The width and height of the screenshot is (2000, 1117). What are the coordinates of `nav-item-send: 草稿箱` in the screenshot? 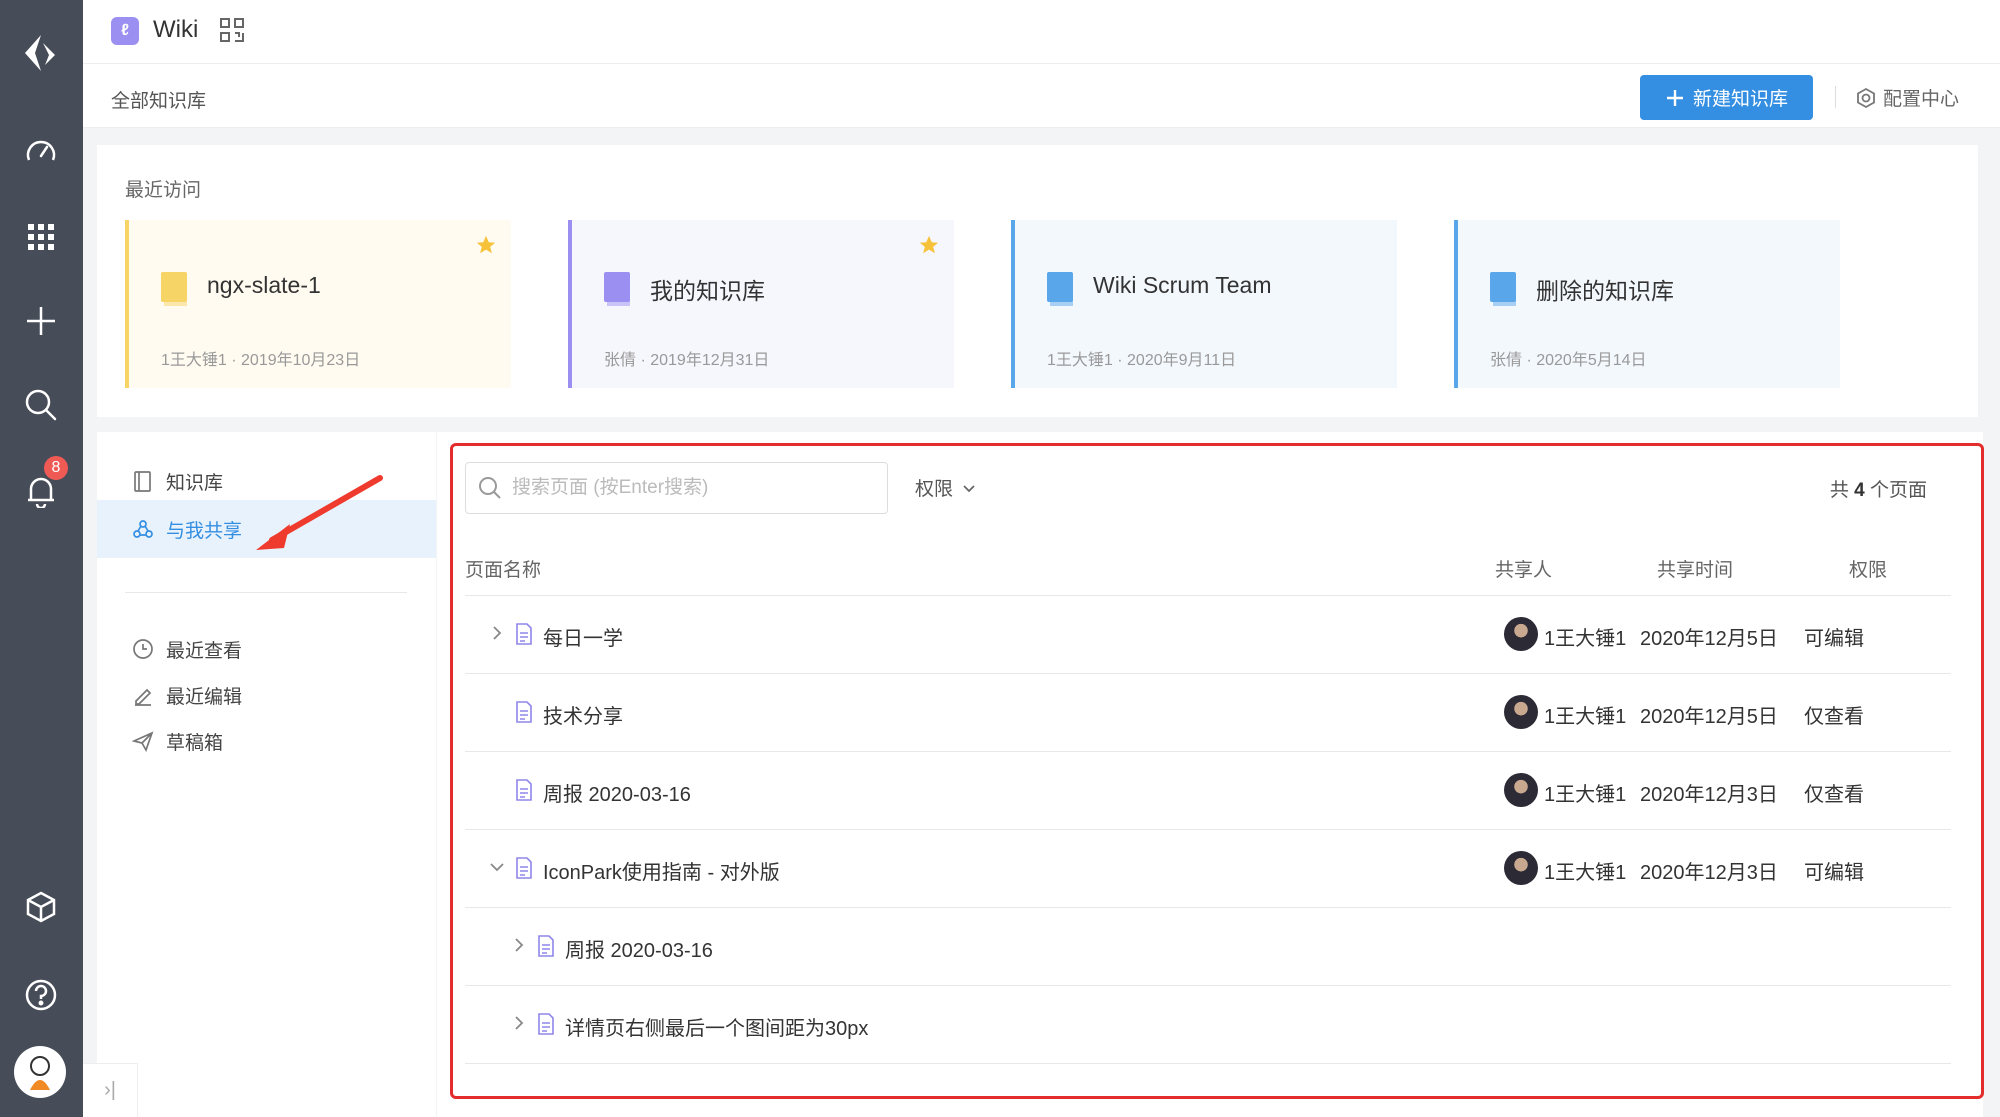 It's located at (266, 741).